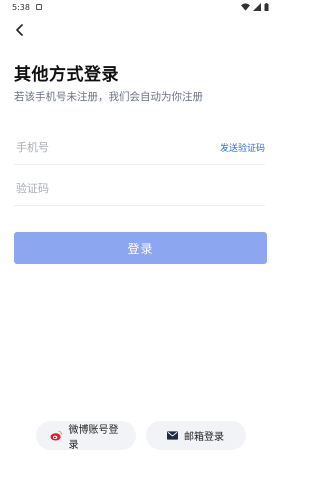 This screenshot has width=320, height=500. I want to click on weibo-login-button: 微博账号登录, so click(85, 436).